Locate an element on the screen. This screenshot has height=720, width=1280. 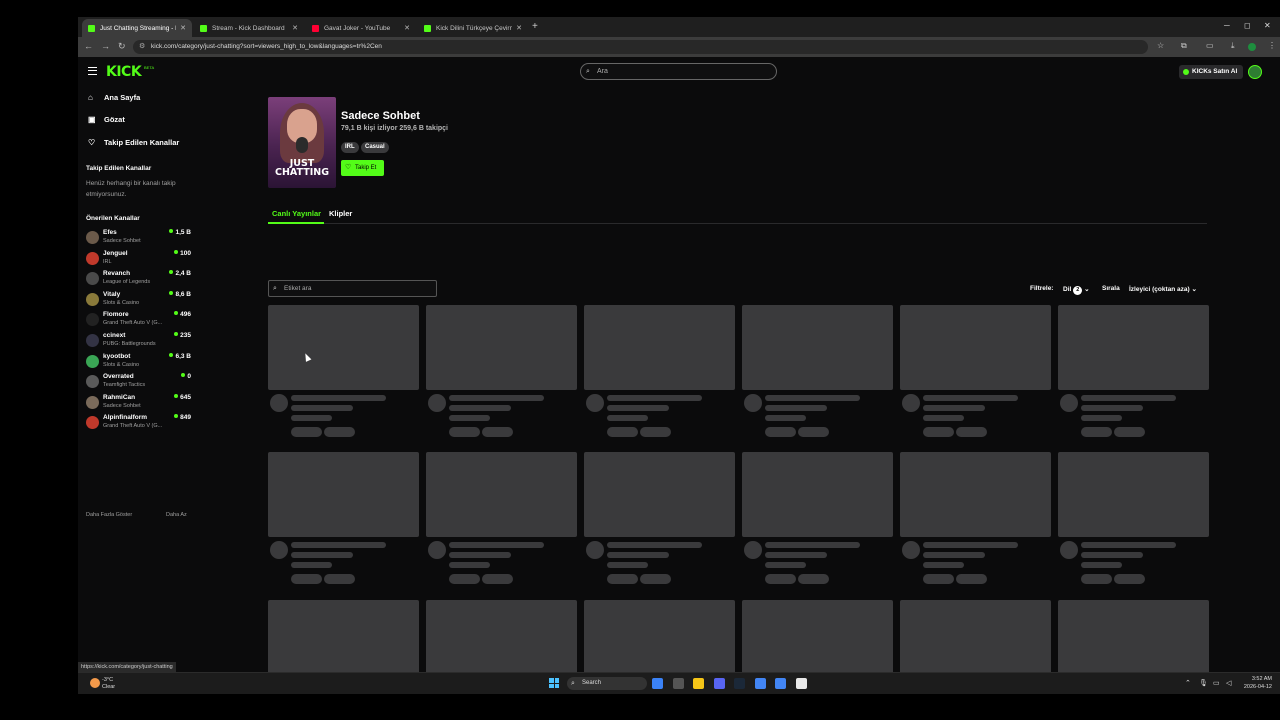
tag-search-input: ⌕ Etiket ara is located at coordinates (352, 288).